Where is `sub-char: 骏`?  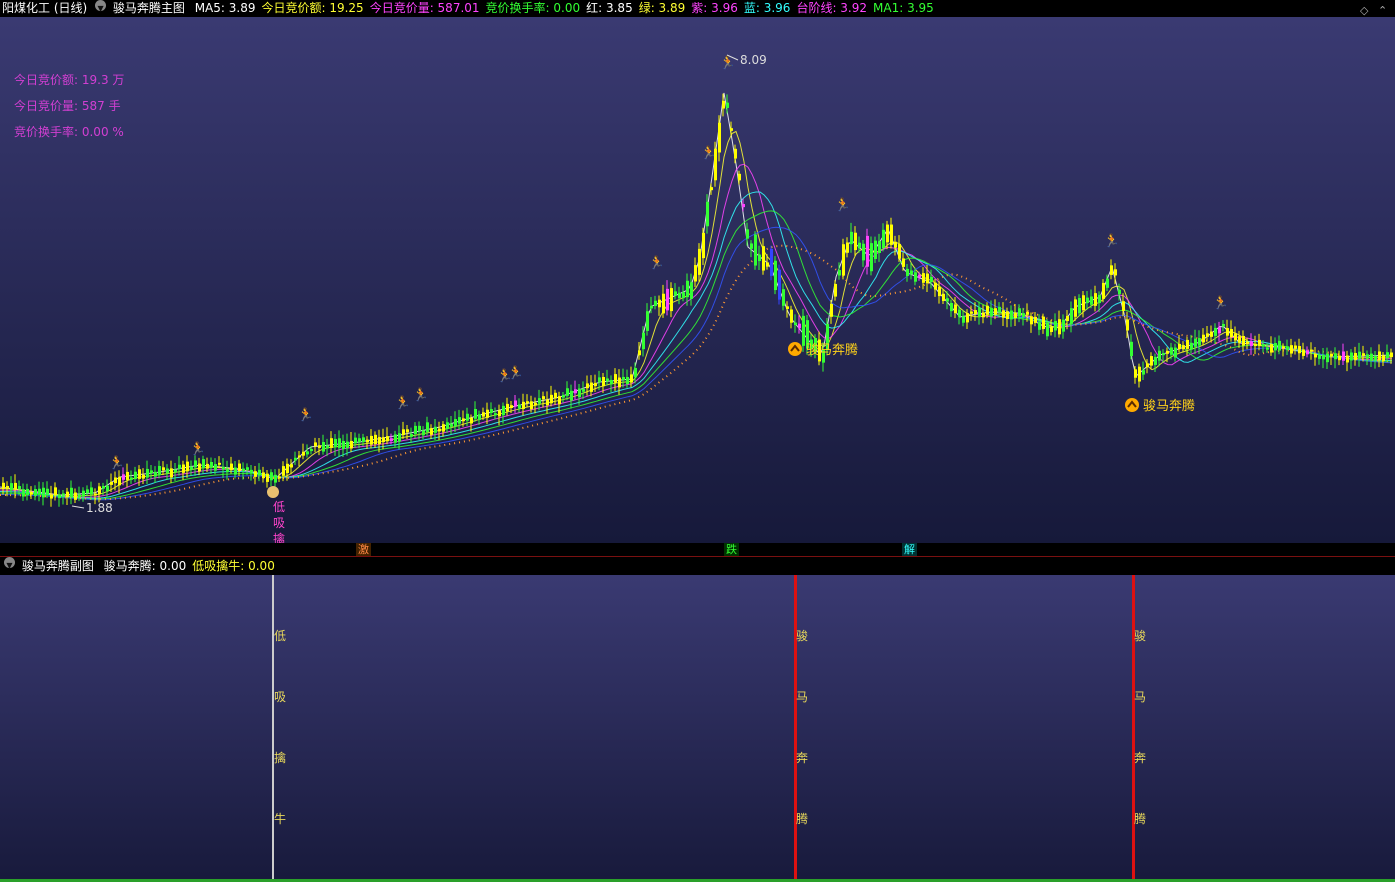 sub-char: 骏 is located at coordinates (802, 636).